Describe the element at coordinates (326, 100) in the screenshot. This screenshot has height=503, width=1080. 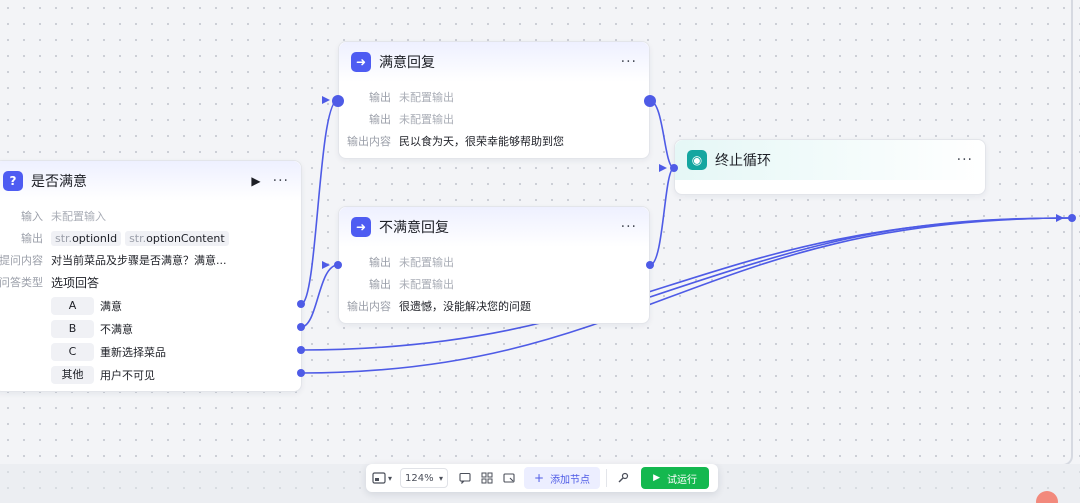
I see `arrow-happy` at that location.